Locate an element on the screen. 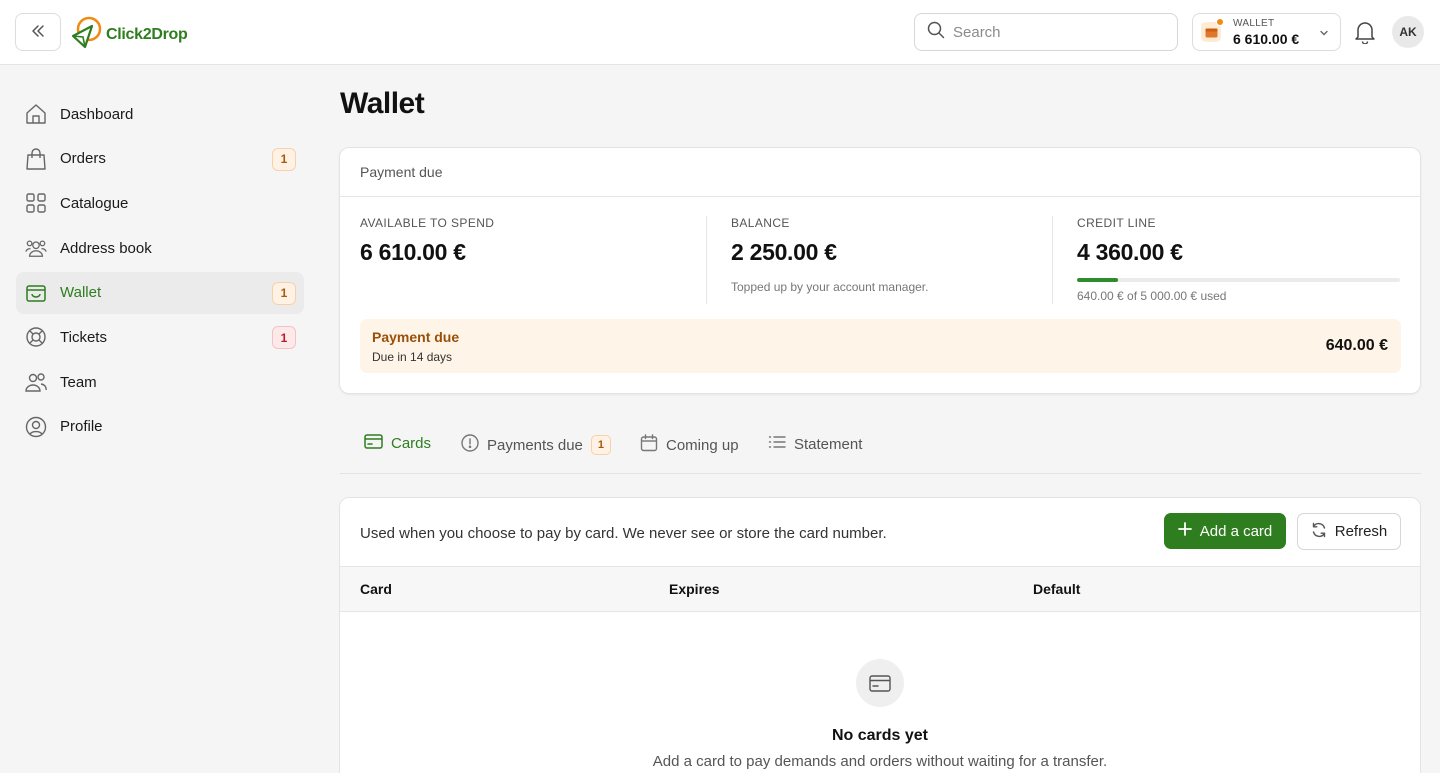 The width and height of the screenshot is (1440, 773). logo: Click2Drop is located at coordinates (129, 34).